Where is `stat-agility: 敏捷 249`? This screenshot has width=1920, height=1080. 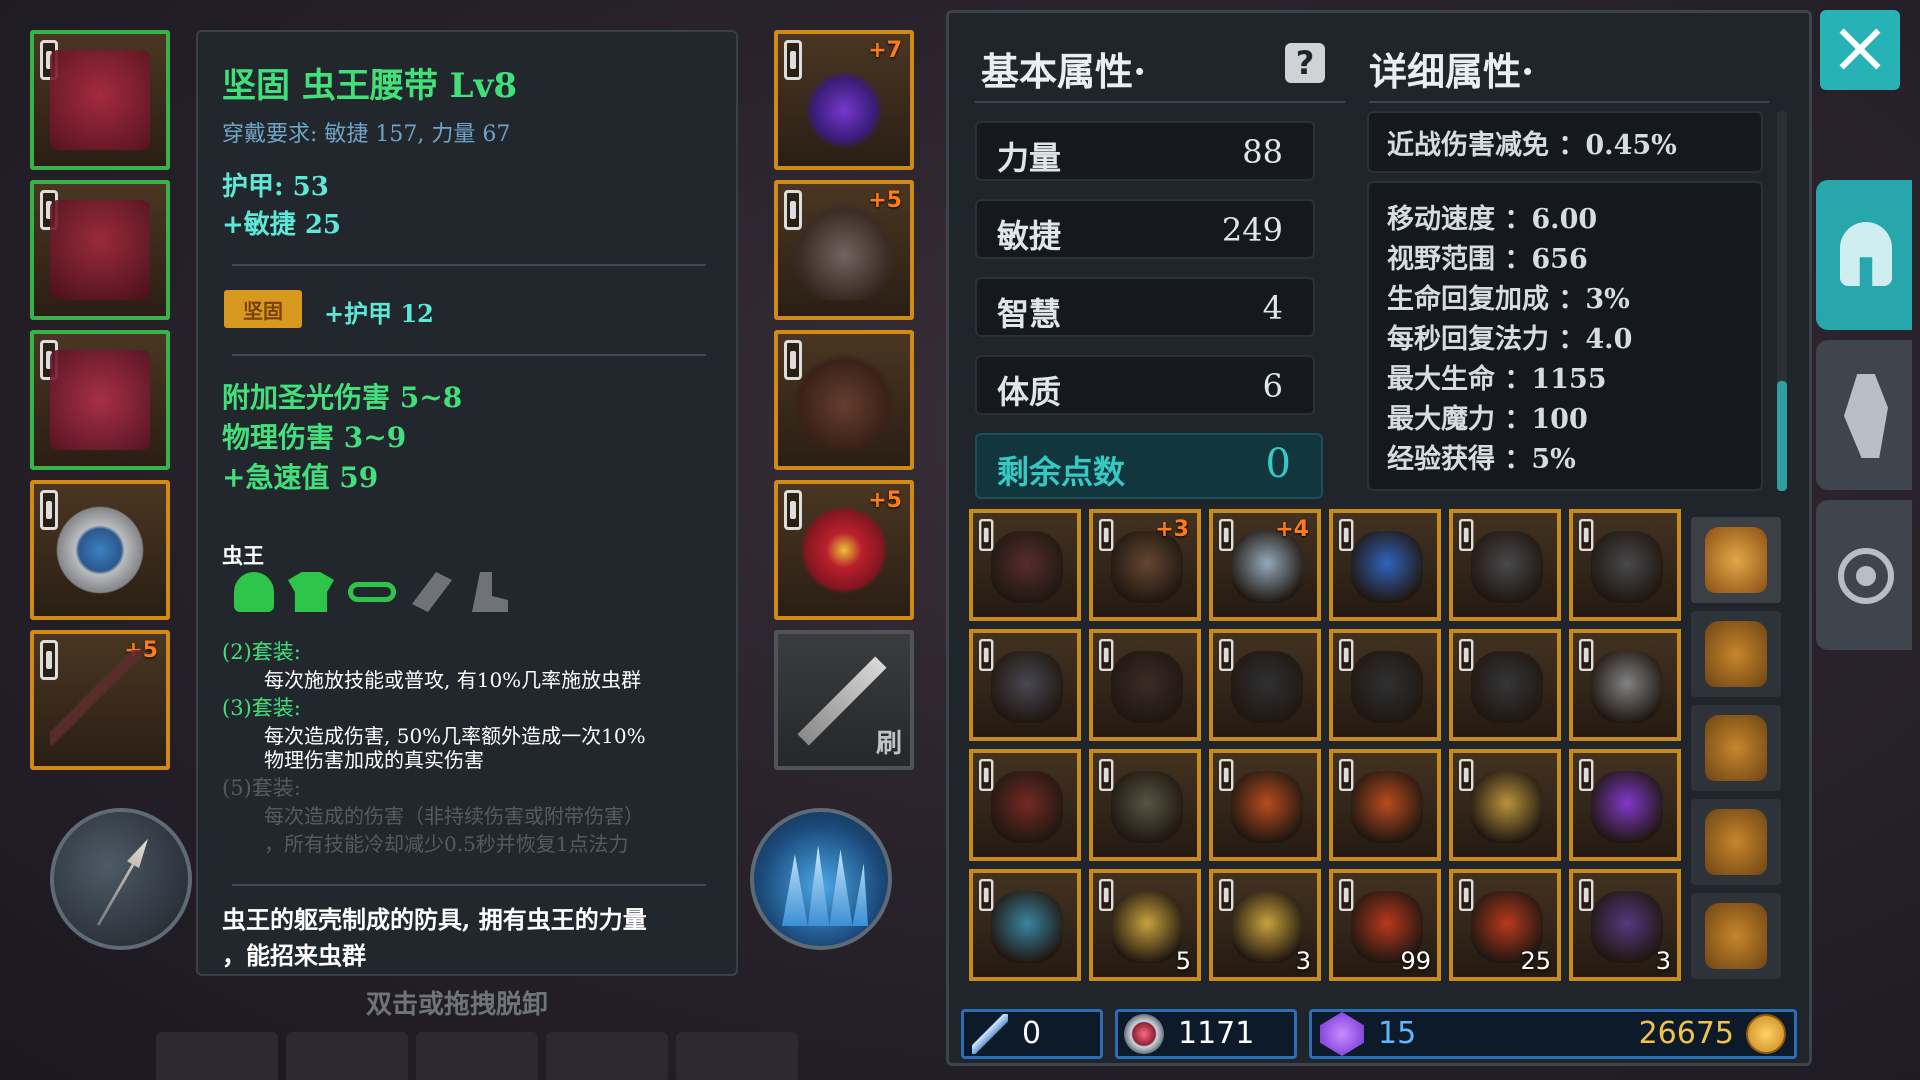
stat-agility: 敏捷 249 is located at coordinates (1145, 229).